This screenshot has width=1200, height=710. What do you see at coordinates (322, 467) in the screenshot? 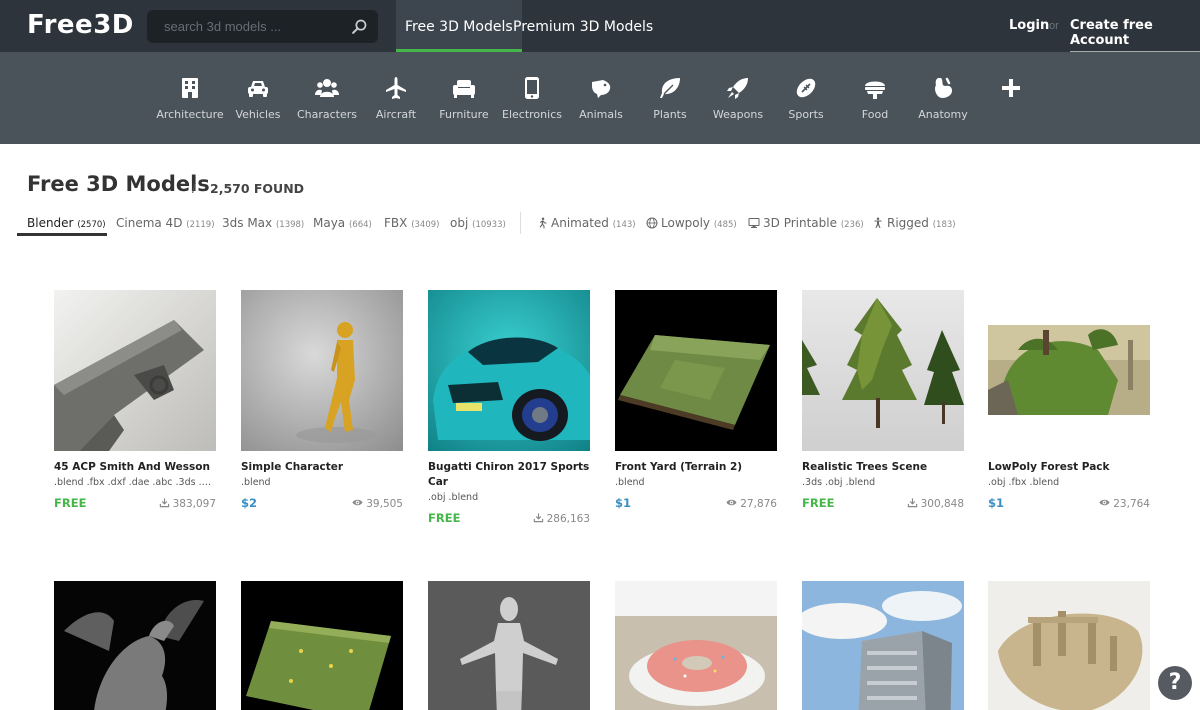
I see `model-title: Simple Character` at bounding box center [322, 467].